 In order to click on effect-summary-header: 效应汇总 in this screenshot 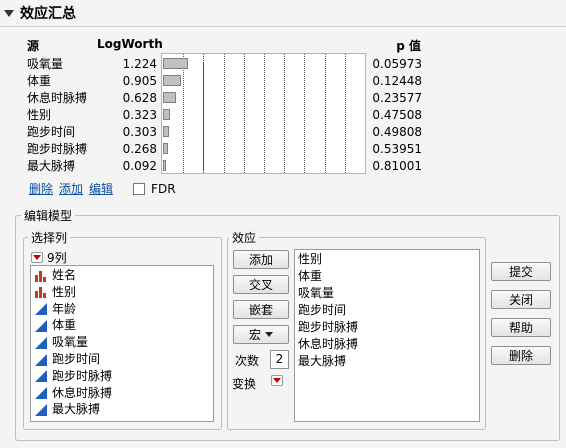, I will do `click(40, 13)`.